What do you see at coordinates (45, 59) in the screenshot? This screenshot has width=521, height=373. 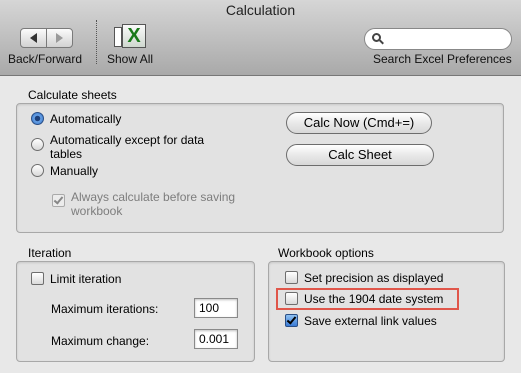 I see `back-forward-label: Back/Forward` at bounding box center [45, 59].